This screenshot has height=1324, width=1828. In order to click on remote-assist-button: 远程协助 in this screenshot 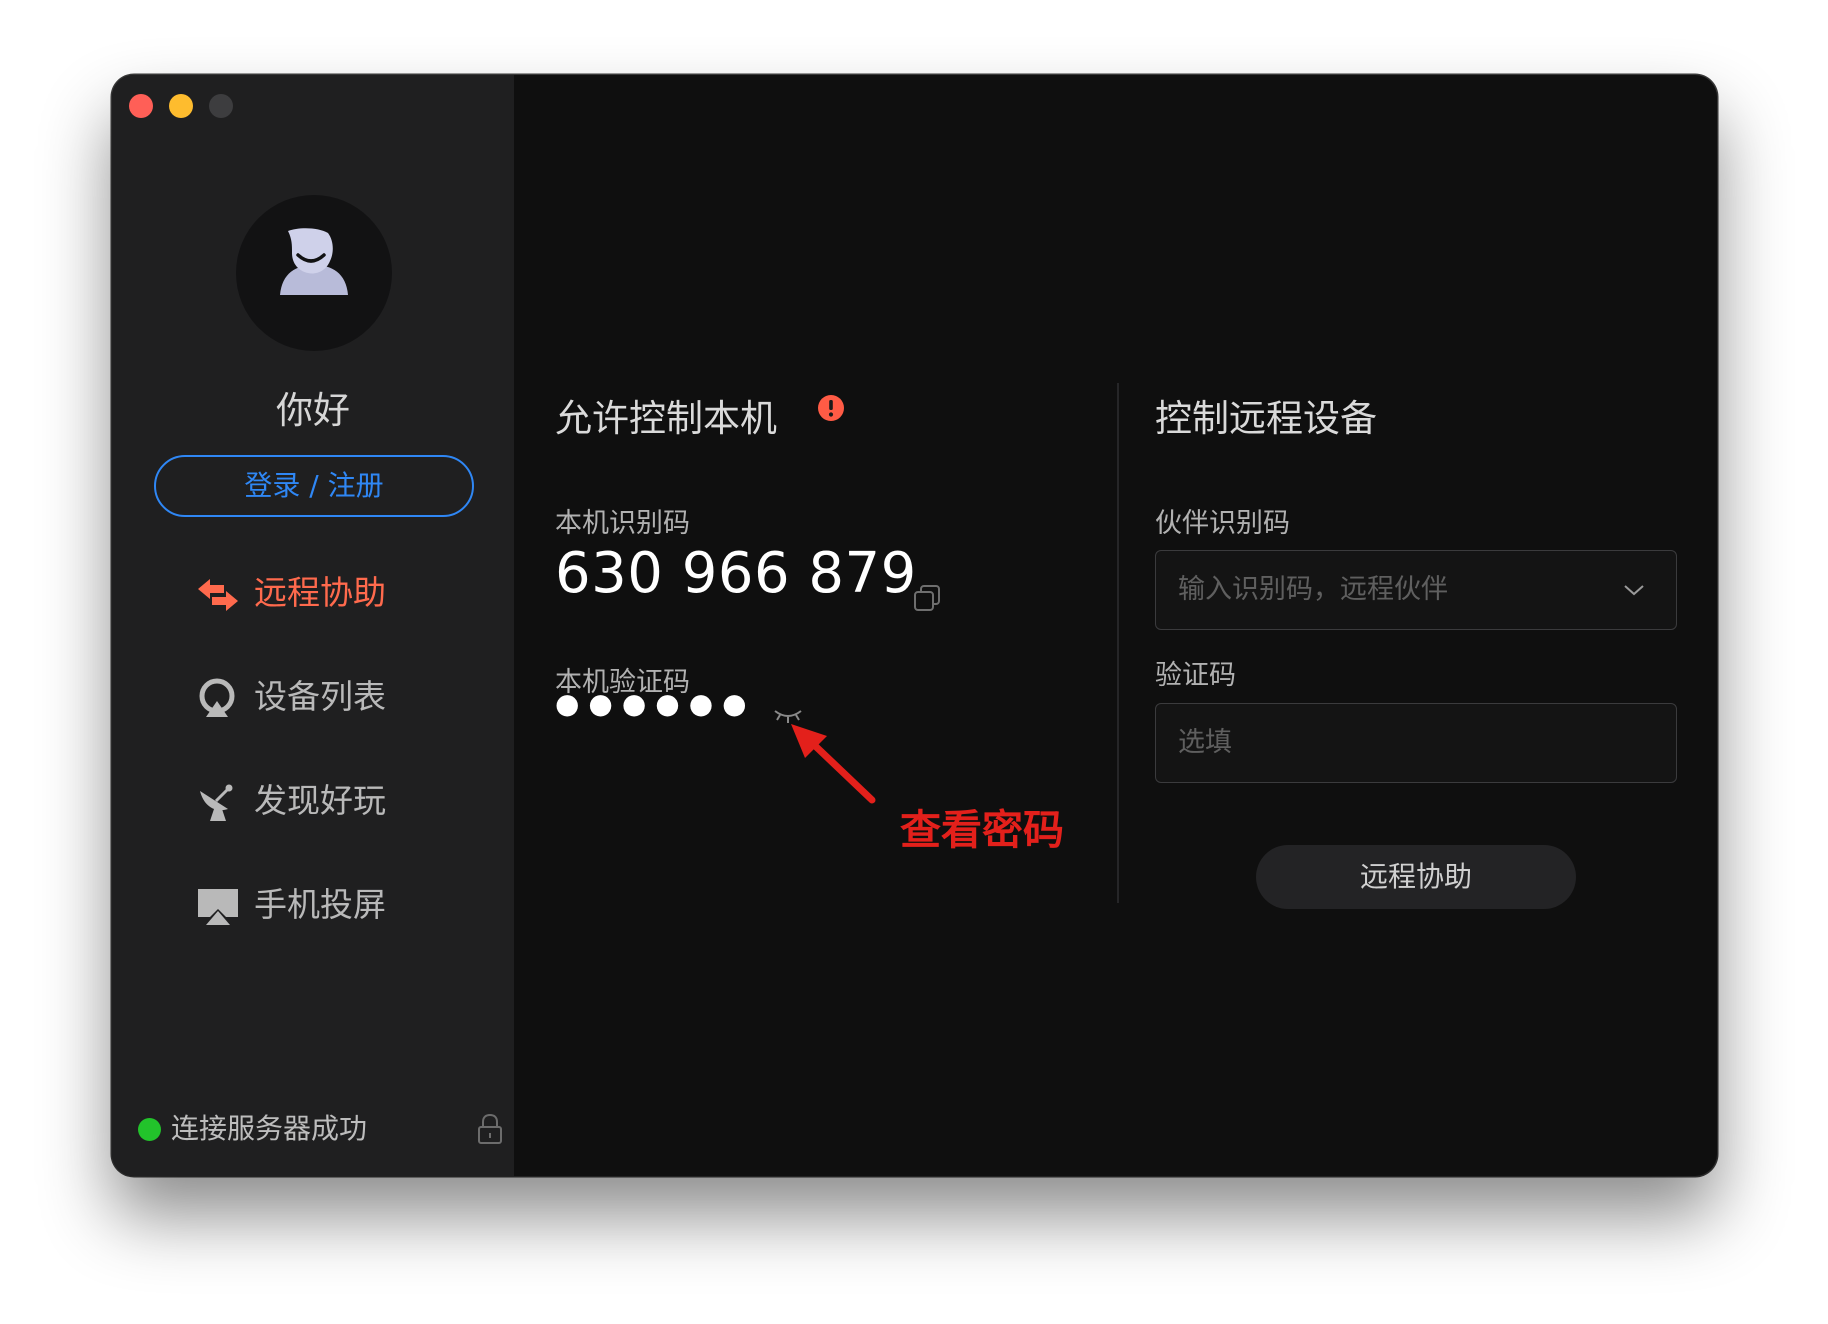, I will do `click(1416, 877)`.